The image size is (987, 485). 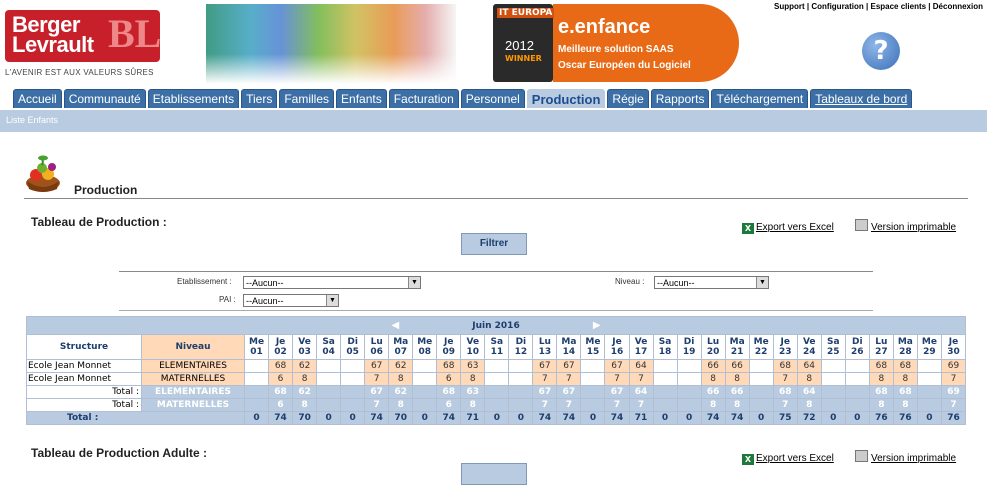 I want to click on link-espace-clients: Espace clients, so click(x=898, y=6).